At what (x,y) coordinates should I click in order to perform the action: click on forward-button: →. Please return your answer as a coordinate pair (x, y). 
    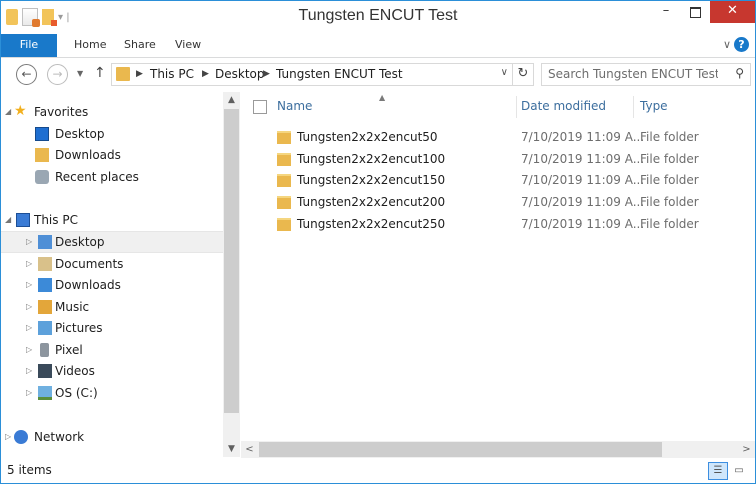
    Looking at the image, I should click on (57, 74).